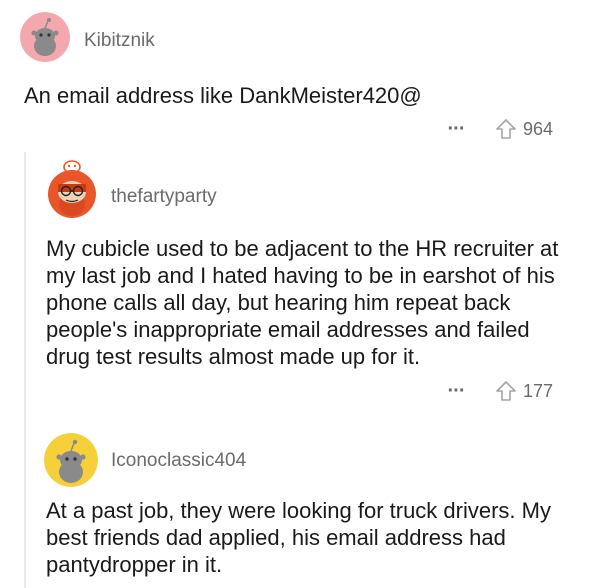 The height and width of the screenshot is (588, 599). Describe the element at coordinates (119, 41) in the screenshot. I see `comment-username: Kibitznik` at that location.